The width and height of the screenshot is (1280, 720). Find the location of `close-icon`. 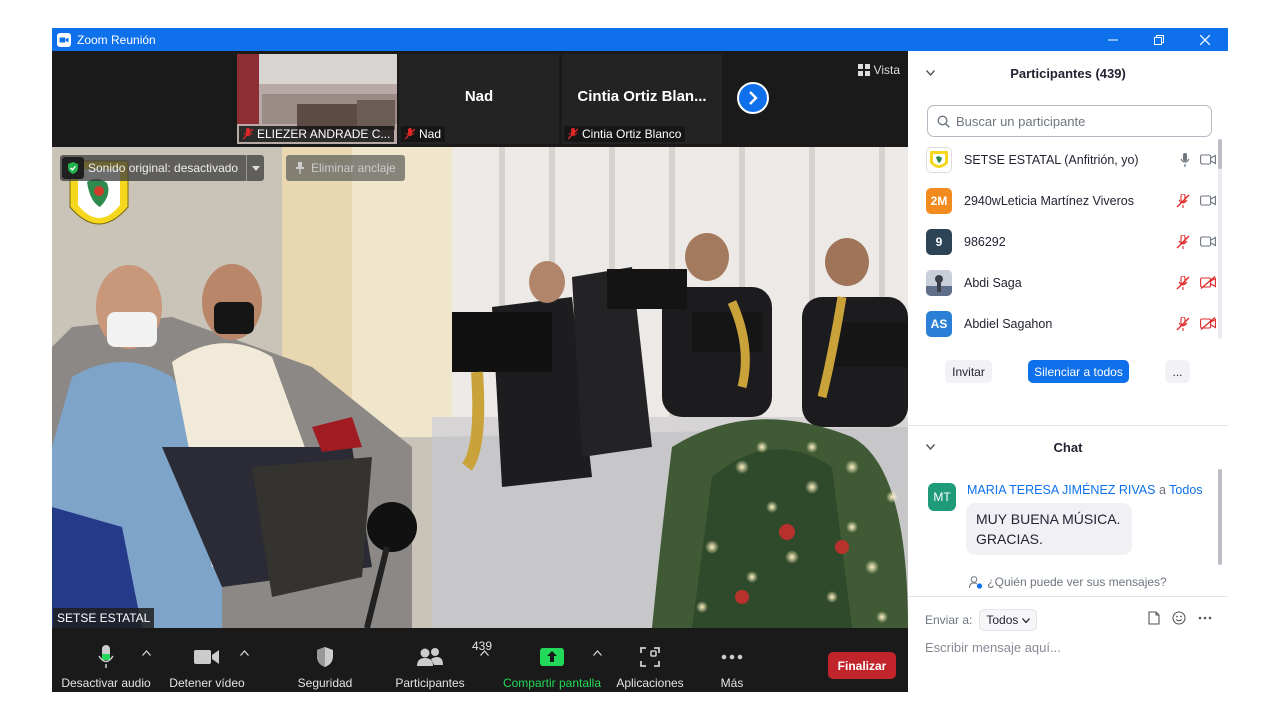

close-icon is located at coordinates (1205, 39).